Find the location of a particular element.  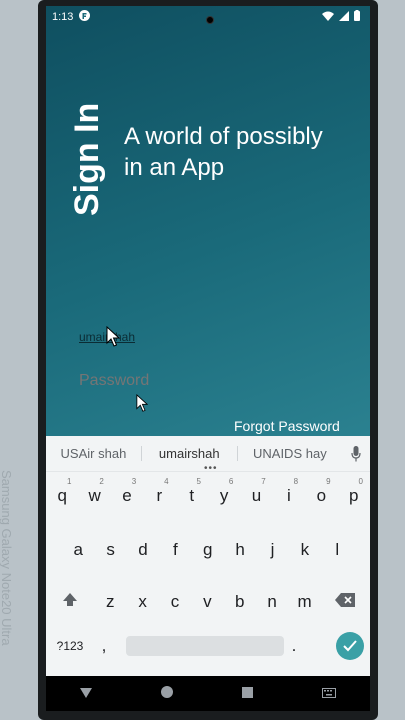

key-q: q1 is located at coordinates (62, 491).